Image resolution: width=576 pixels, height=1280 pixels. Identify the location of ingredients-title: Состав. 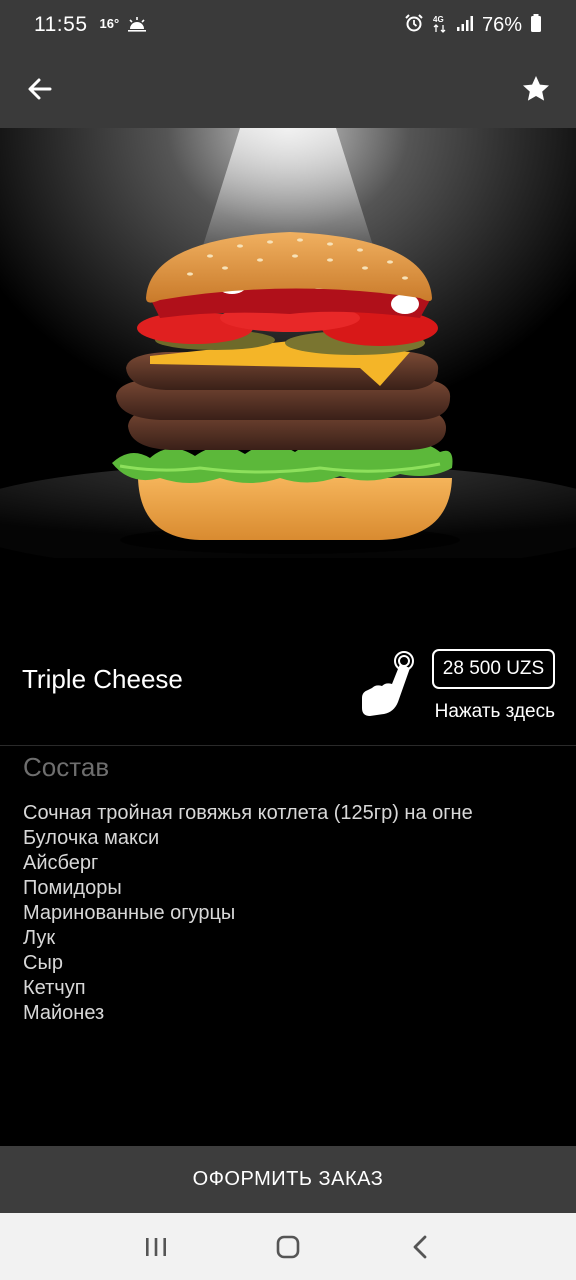
(66, 767).